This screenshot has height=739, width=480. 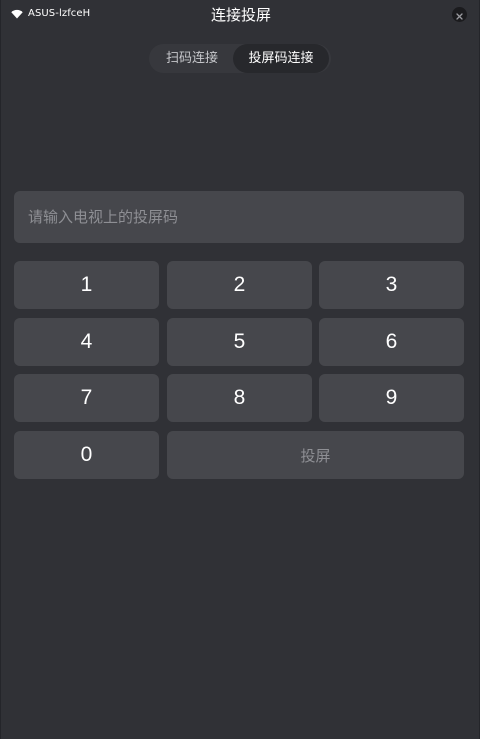 What do you see at coordinates (86, 285) in the screenshot?
I see `keypad-key-1: 1` at bounding box center [86, 285].